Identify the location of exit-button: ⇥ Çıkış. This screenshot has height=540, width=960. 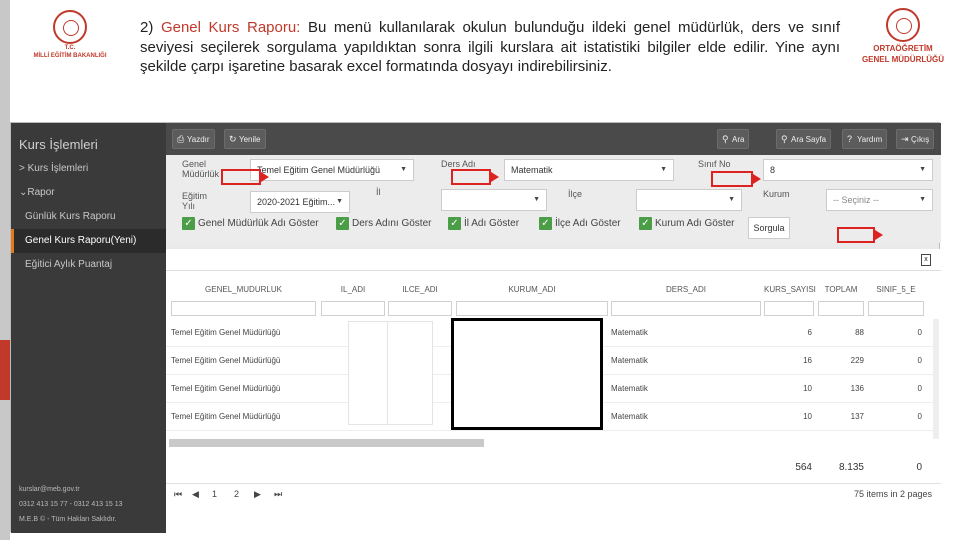
(915, 139).